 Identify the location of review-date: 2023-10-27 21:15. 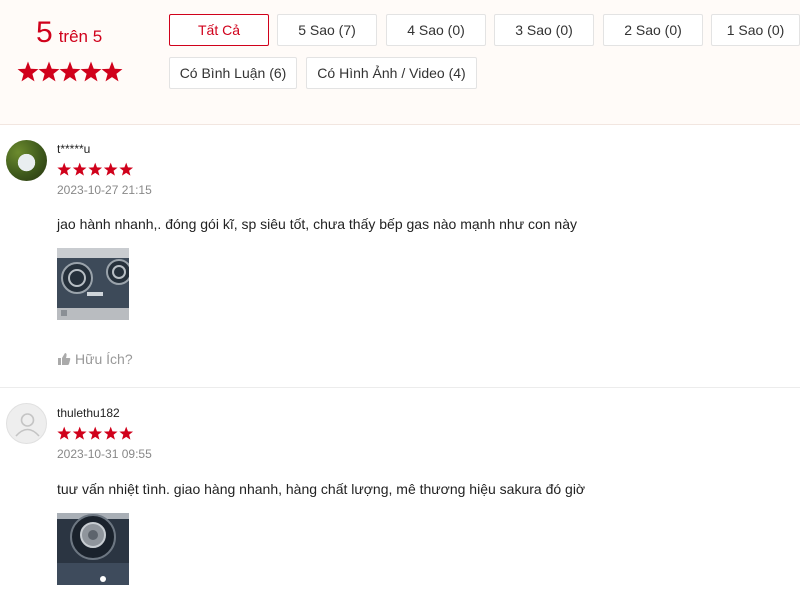
(104, 190).